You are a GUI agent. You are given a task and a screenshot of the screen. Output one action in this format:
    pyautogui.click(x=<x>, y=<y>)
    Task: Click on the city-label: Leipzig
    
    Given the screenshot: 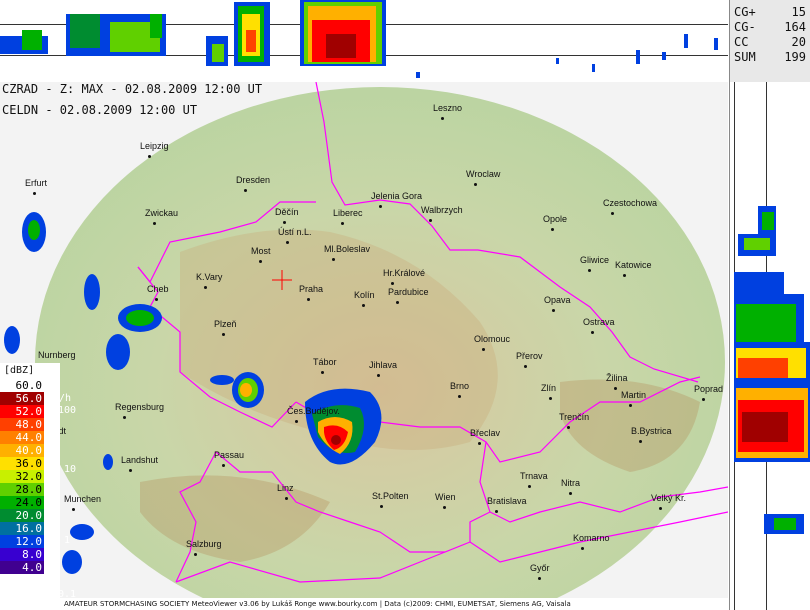 What is the action you would take?
    pyautogui.click(x=154, y=146)
    